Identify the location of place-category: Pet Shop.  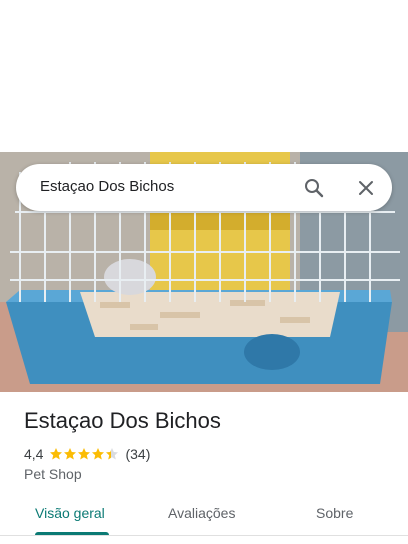
(53, 474).